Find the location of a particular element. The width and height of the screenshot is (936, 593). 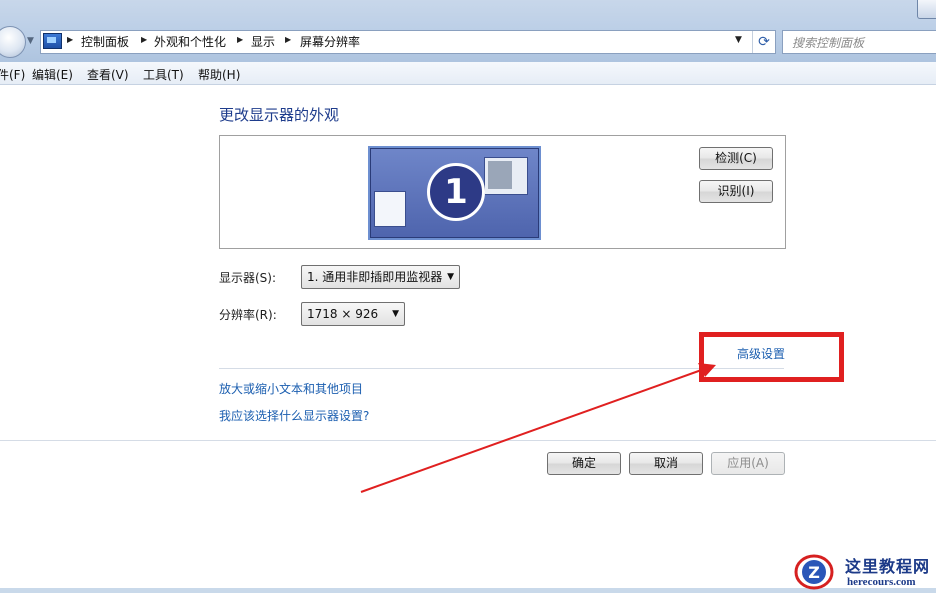

control-panel-icon is located at coordinates (52, 41).